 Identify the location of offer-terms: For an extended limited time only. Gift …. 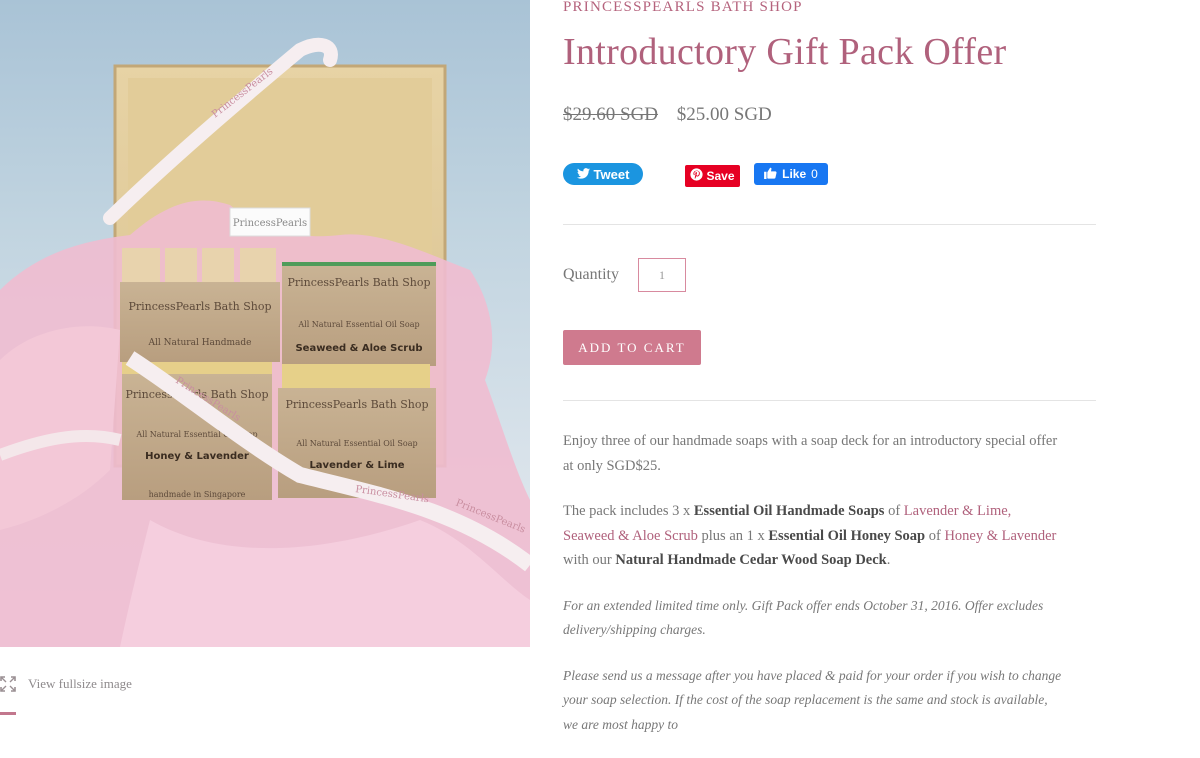
(803, 617).